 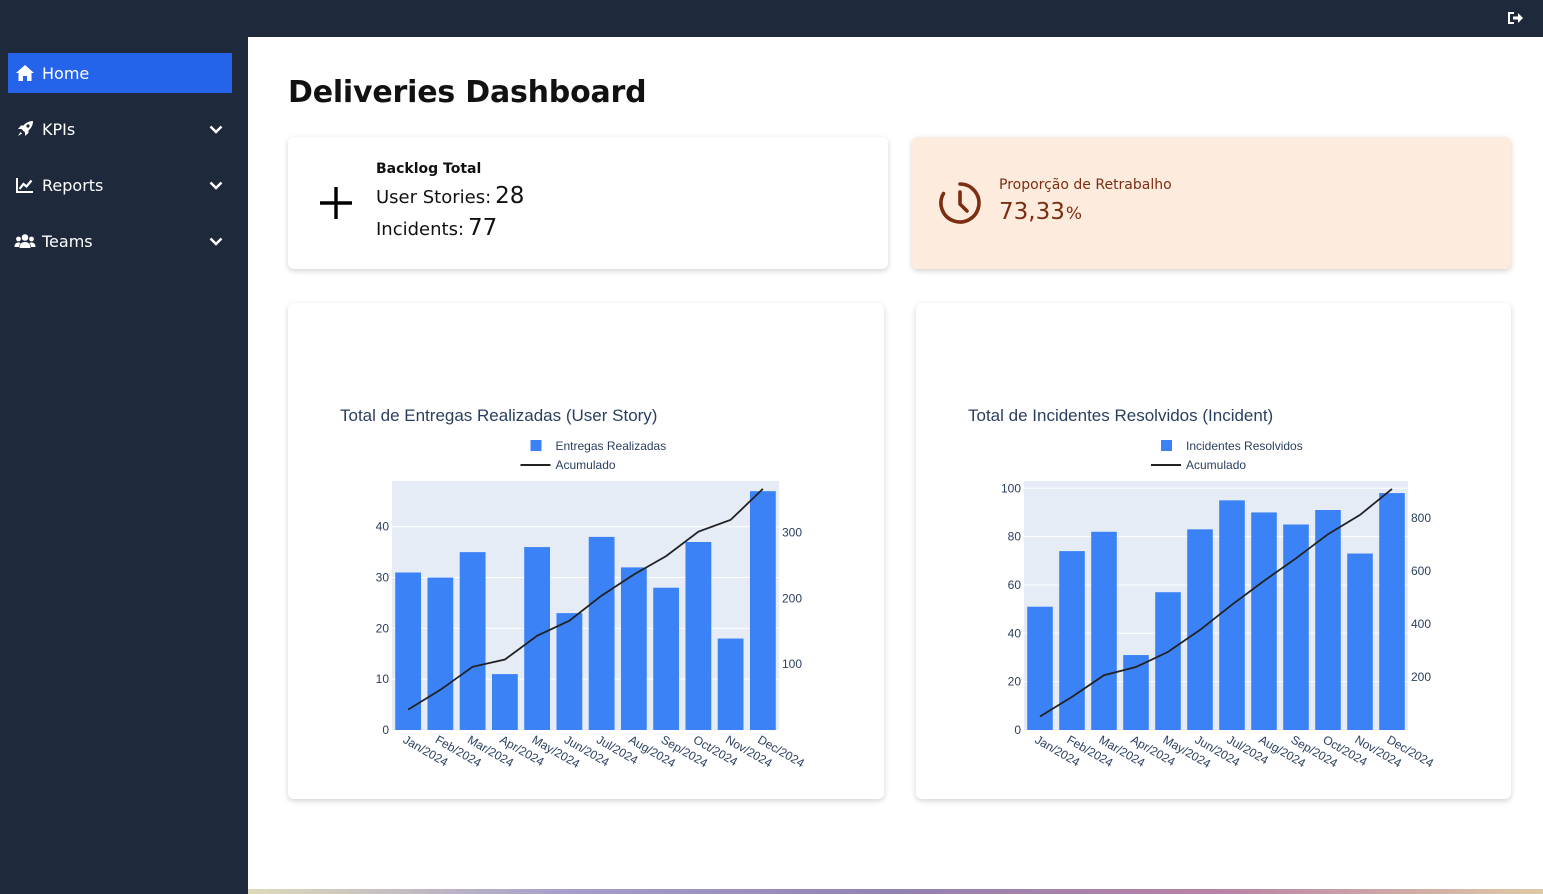 I want to click on legend-label-bar: Incidentes Resolvidos, so click(x=1244, y=446).